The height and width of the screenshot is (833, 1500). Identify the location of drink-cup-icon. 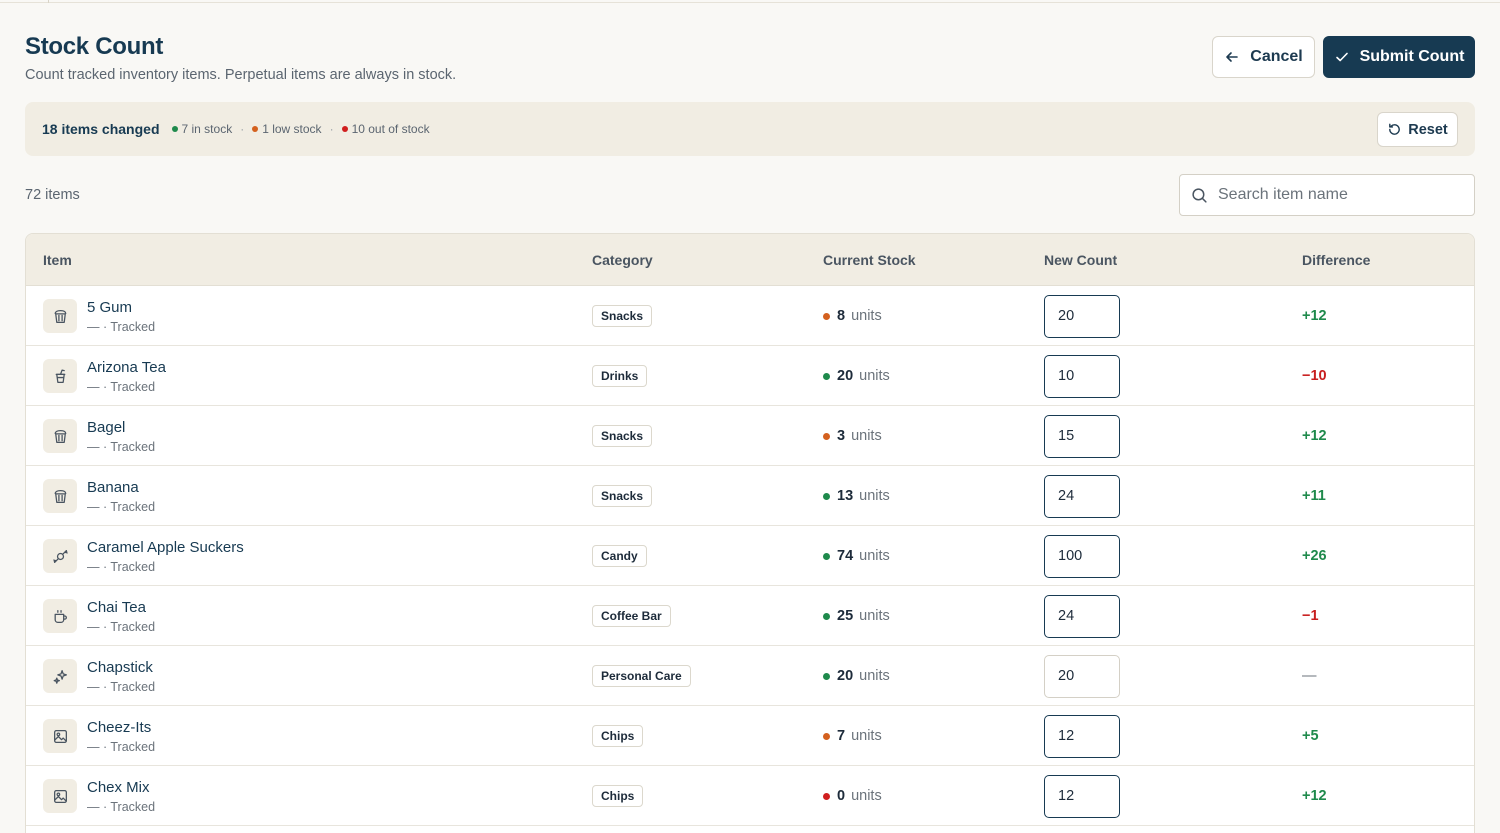
(60, 376).